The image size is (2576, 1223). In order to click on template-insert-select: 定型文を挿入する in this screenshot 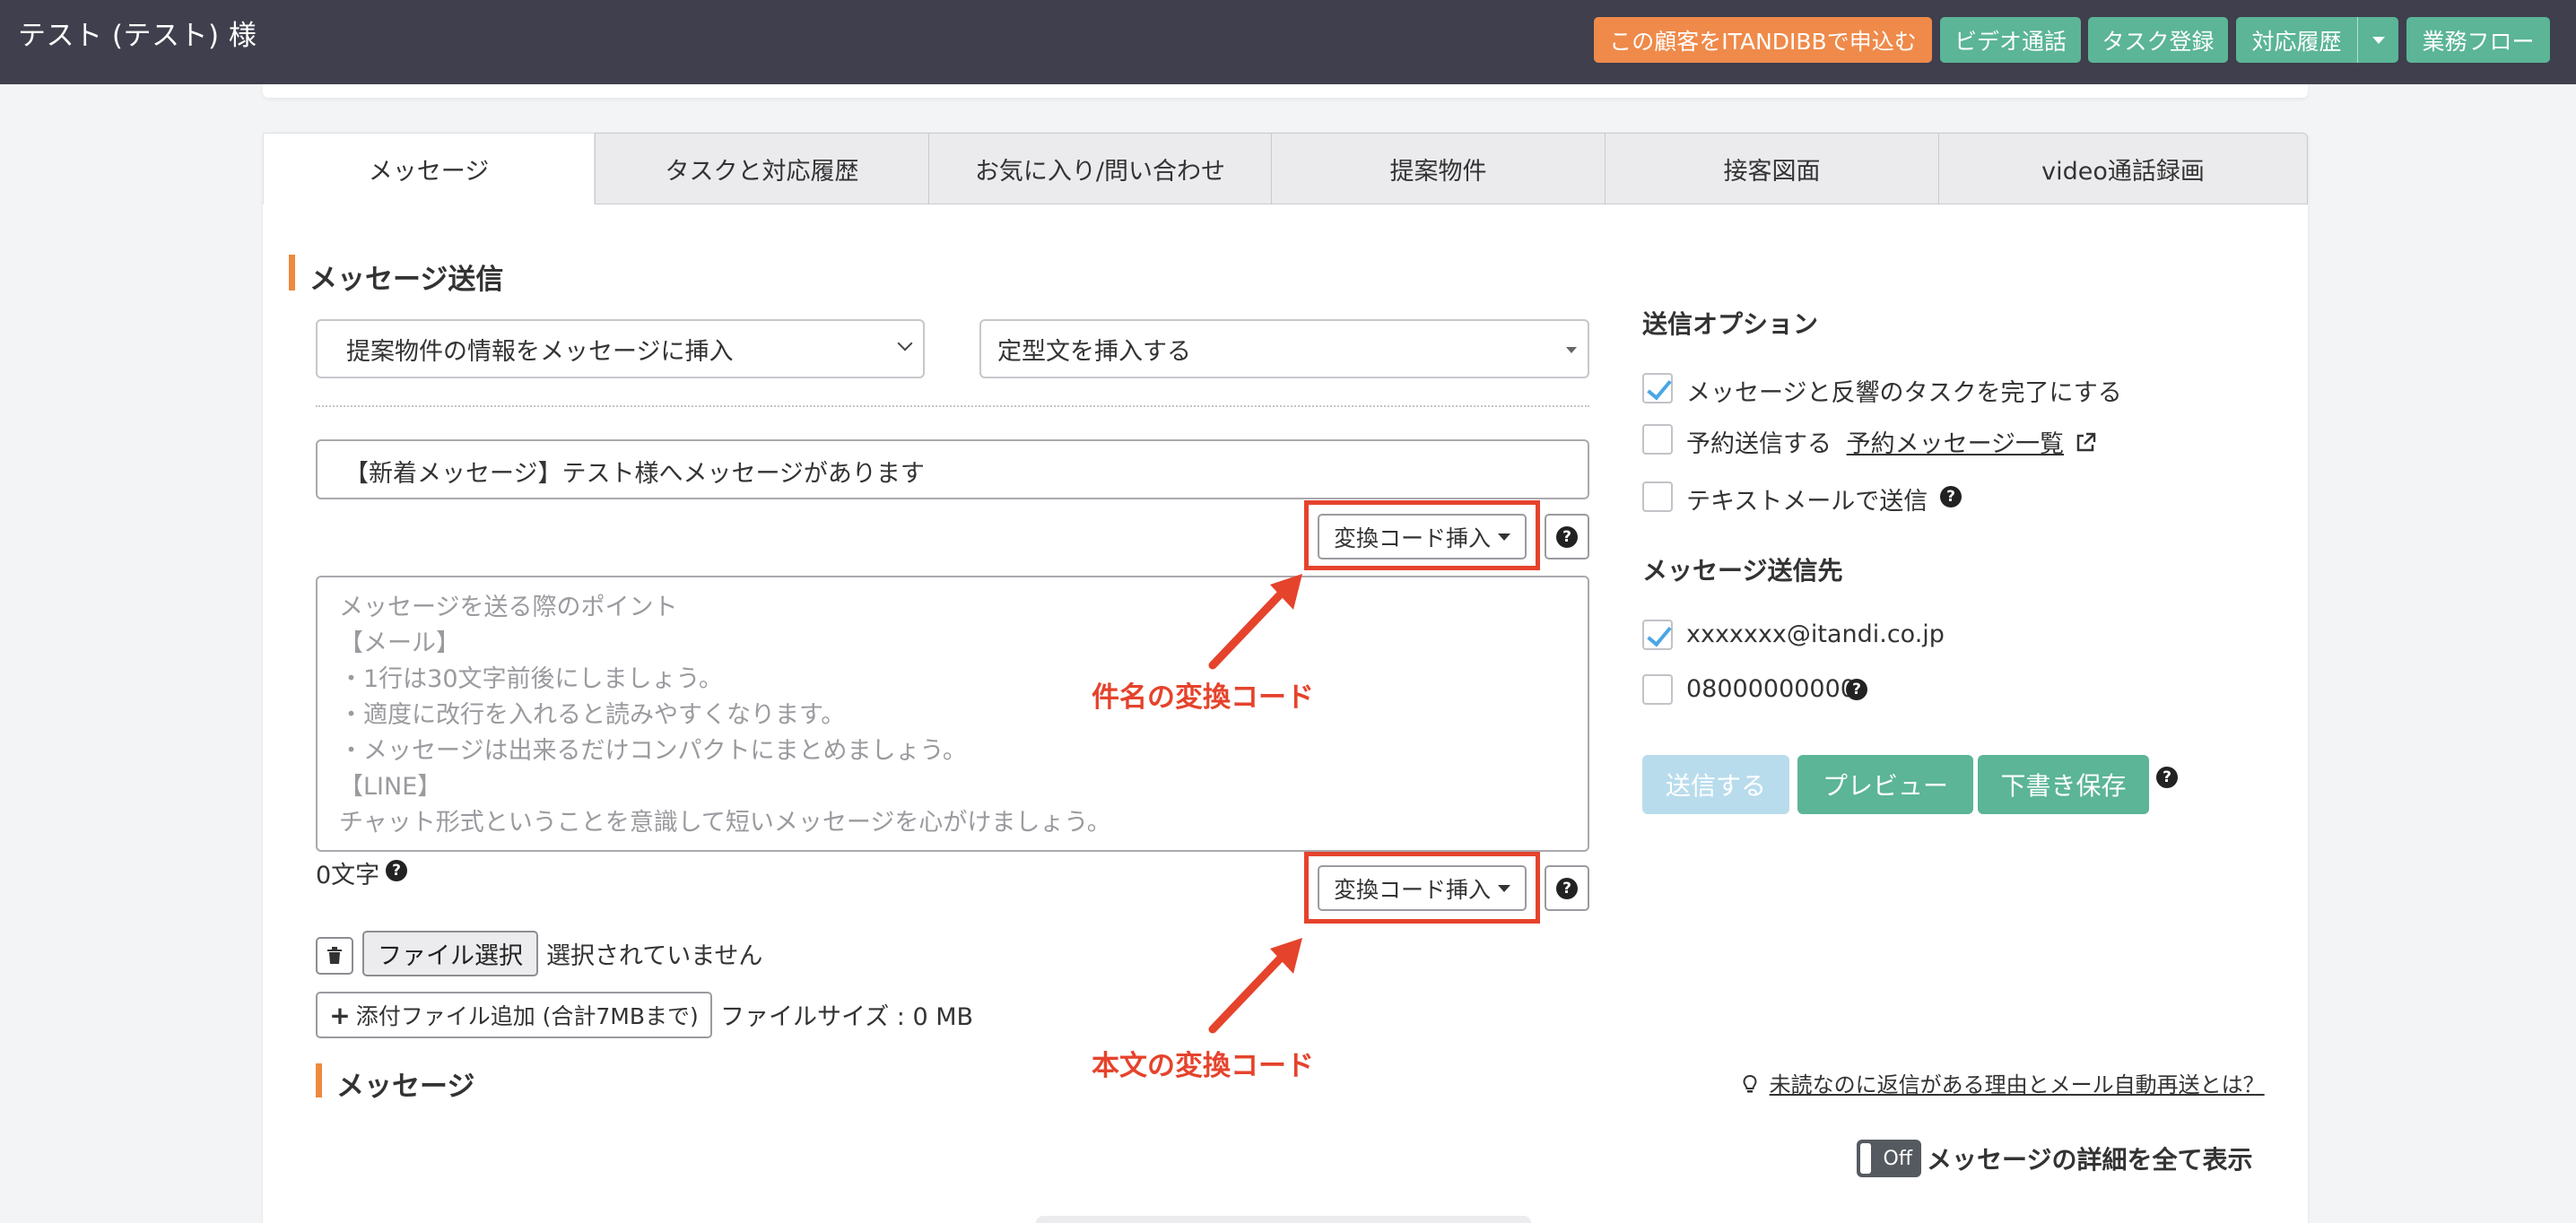, I will do `click(1284, 348)`.